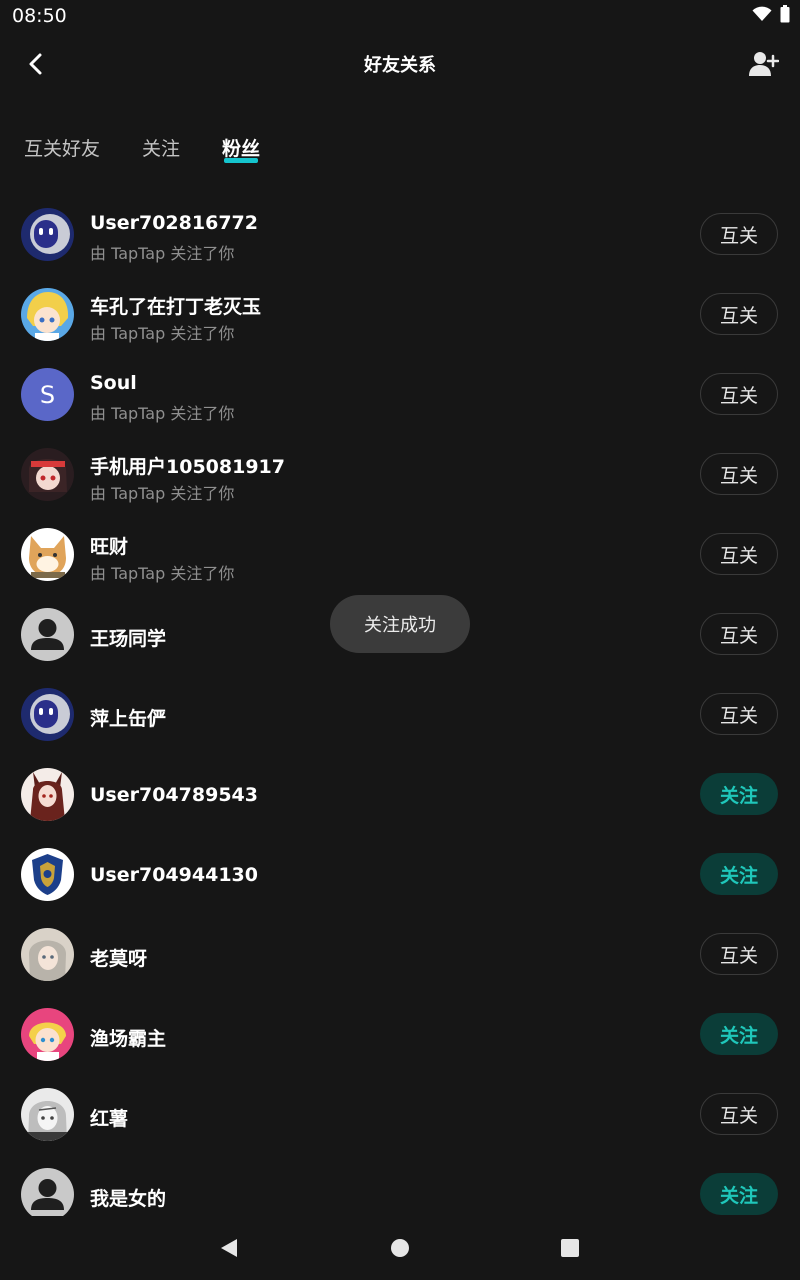  Describe the element at coordinates (128, 719) in the screenshot. I see `user-name: 萍上缶俨` at that location.